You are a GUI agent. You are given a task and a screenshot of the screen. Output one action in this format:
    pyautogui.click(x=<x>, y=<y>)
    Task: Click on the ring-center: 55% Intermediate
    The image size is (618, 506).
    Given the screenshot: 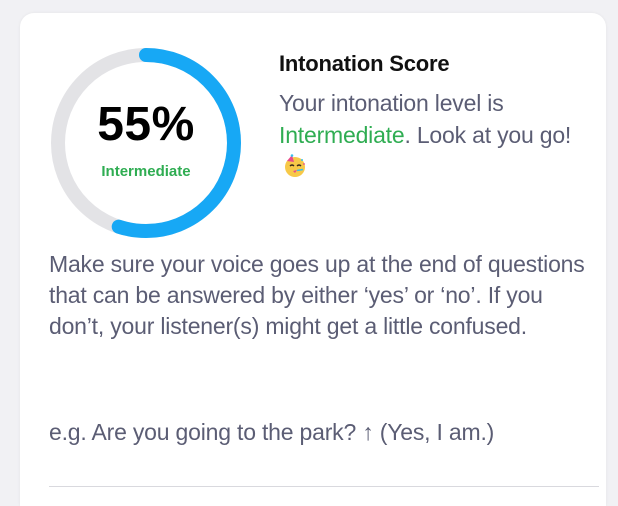 What is the action you would take?
    pyautogui.click(x=146, y=143)
    